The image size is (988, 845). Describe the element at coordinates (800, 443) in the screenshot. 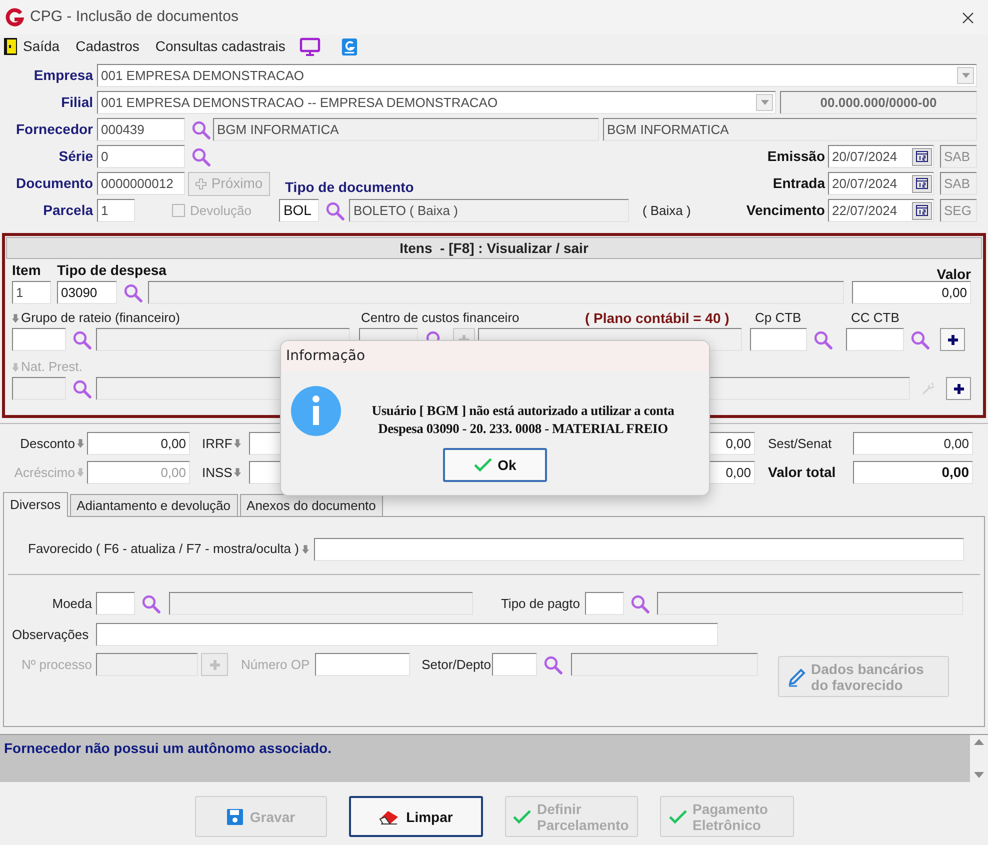

I see `field-label: Sest/Senat` at that location.